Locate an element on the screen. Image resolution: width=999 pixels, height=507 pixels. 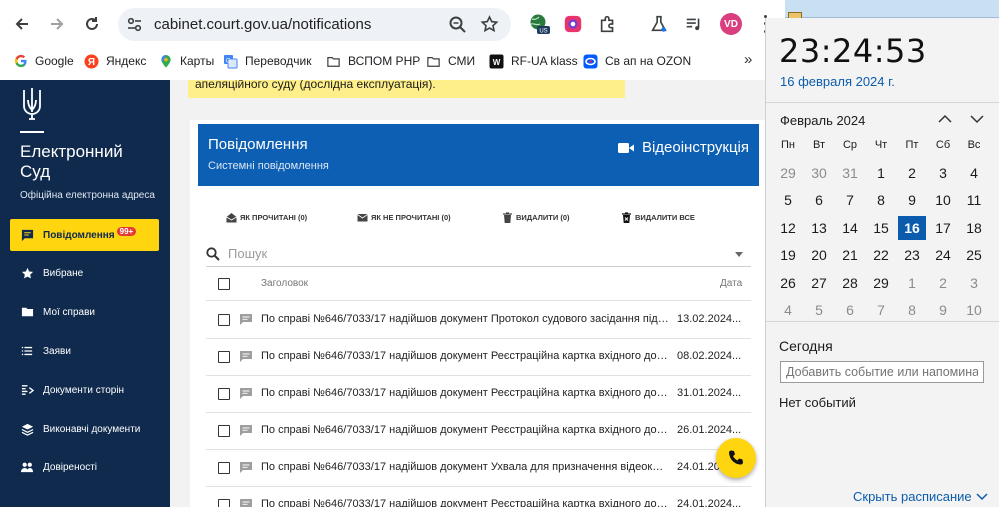
address-bar: cabinet.court.gov.ua/notifications is located at coordinates (314, 24).